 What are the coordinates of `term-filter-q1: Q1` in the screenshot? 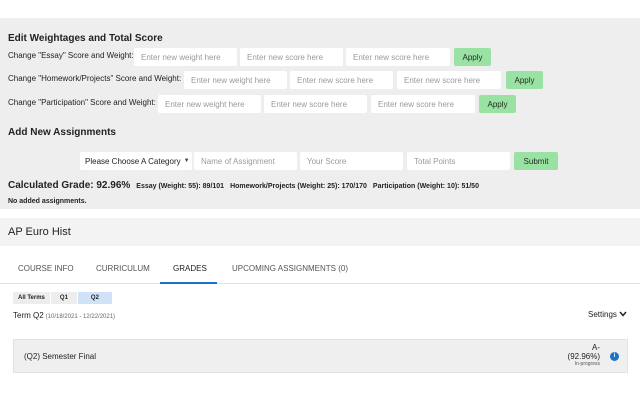 It's located at (63, 298).